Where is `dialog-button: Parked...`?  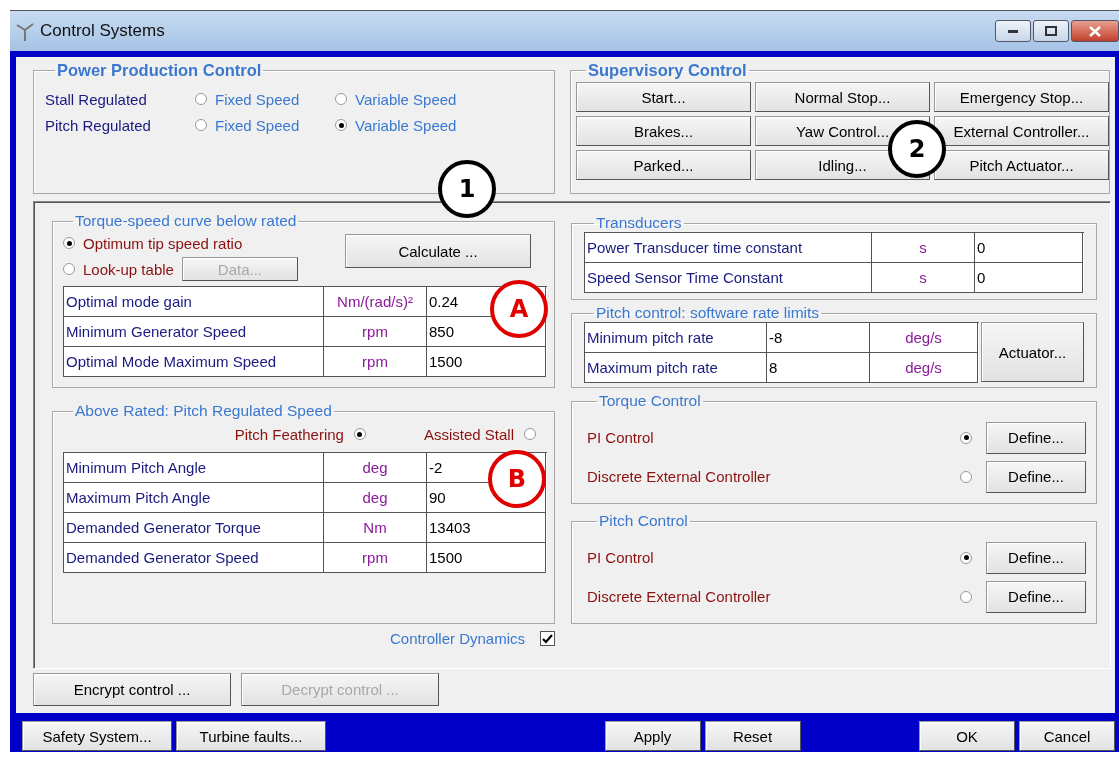 dialog-button: Parked... is located at coordinates (663, 165).